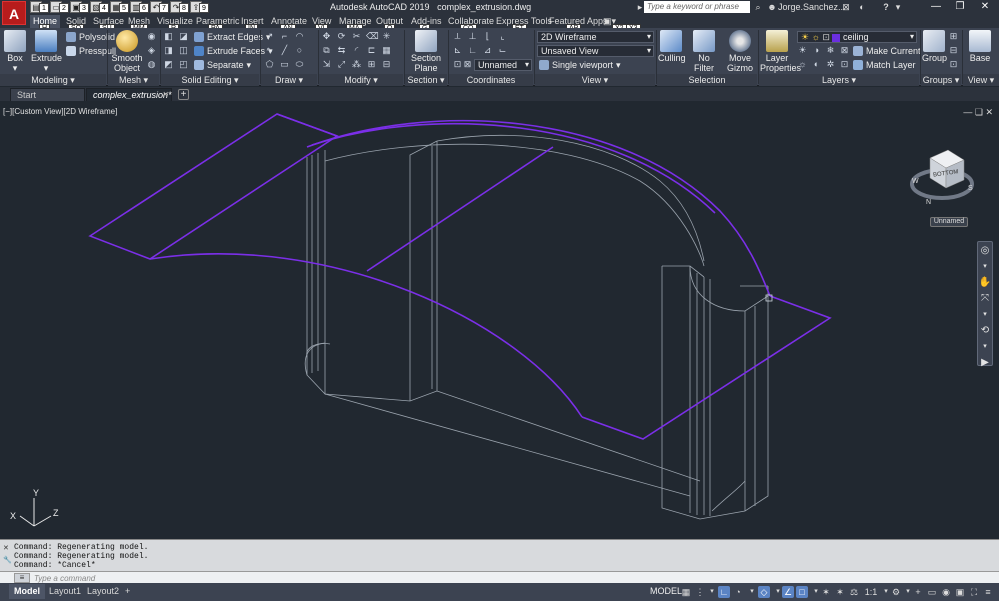 The width and height of the screenshot is (999, 601). I want to click on section-group-label: Section ▾, so click(426, 80).